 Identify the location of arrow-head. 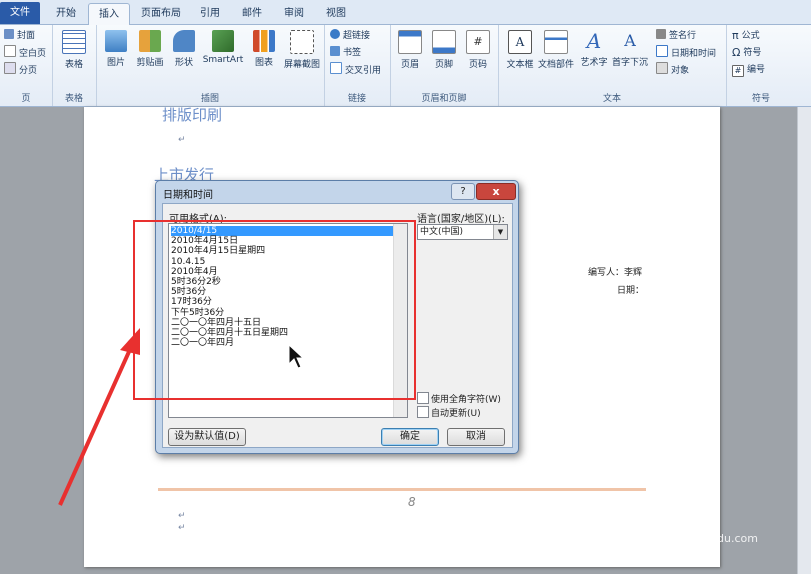
(130, 341).